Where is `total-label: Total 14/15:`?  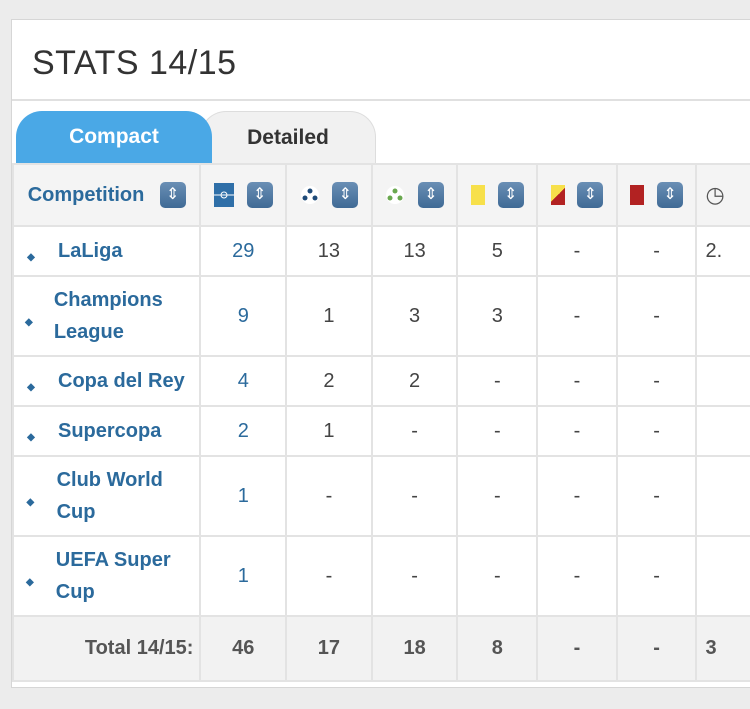
total-label: Total 14/15: is located at coordinates (107, 648).